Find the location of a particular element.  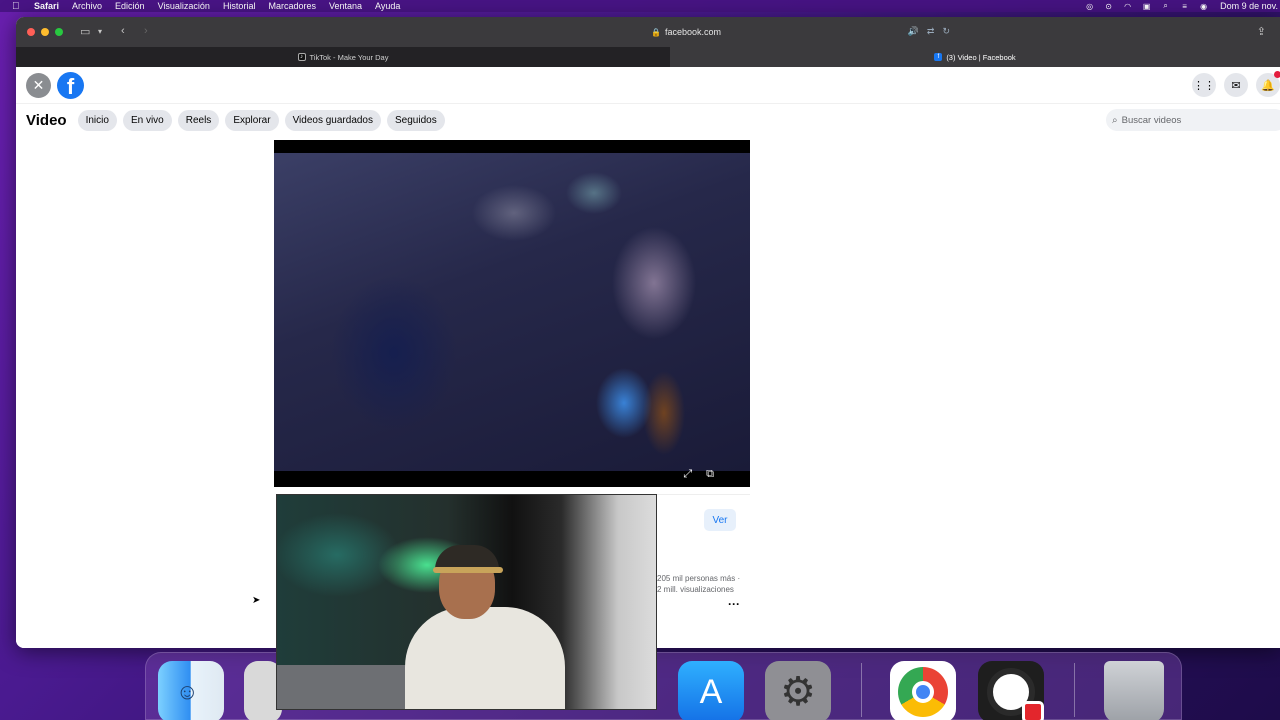

minimize-window-button is located at coordinates (45, 32).